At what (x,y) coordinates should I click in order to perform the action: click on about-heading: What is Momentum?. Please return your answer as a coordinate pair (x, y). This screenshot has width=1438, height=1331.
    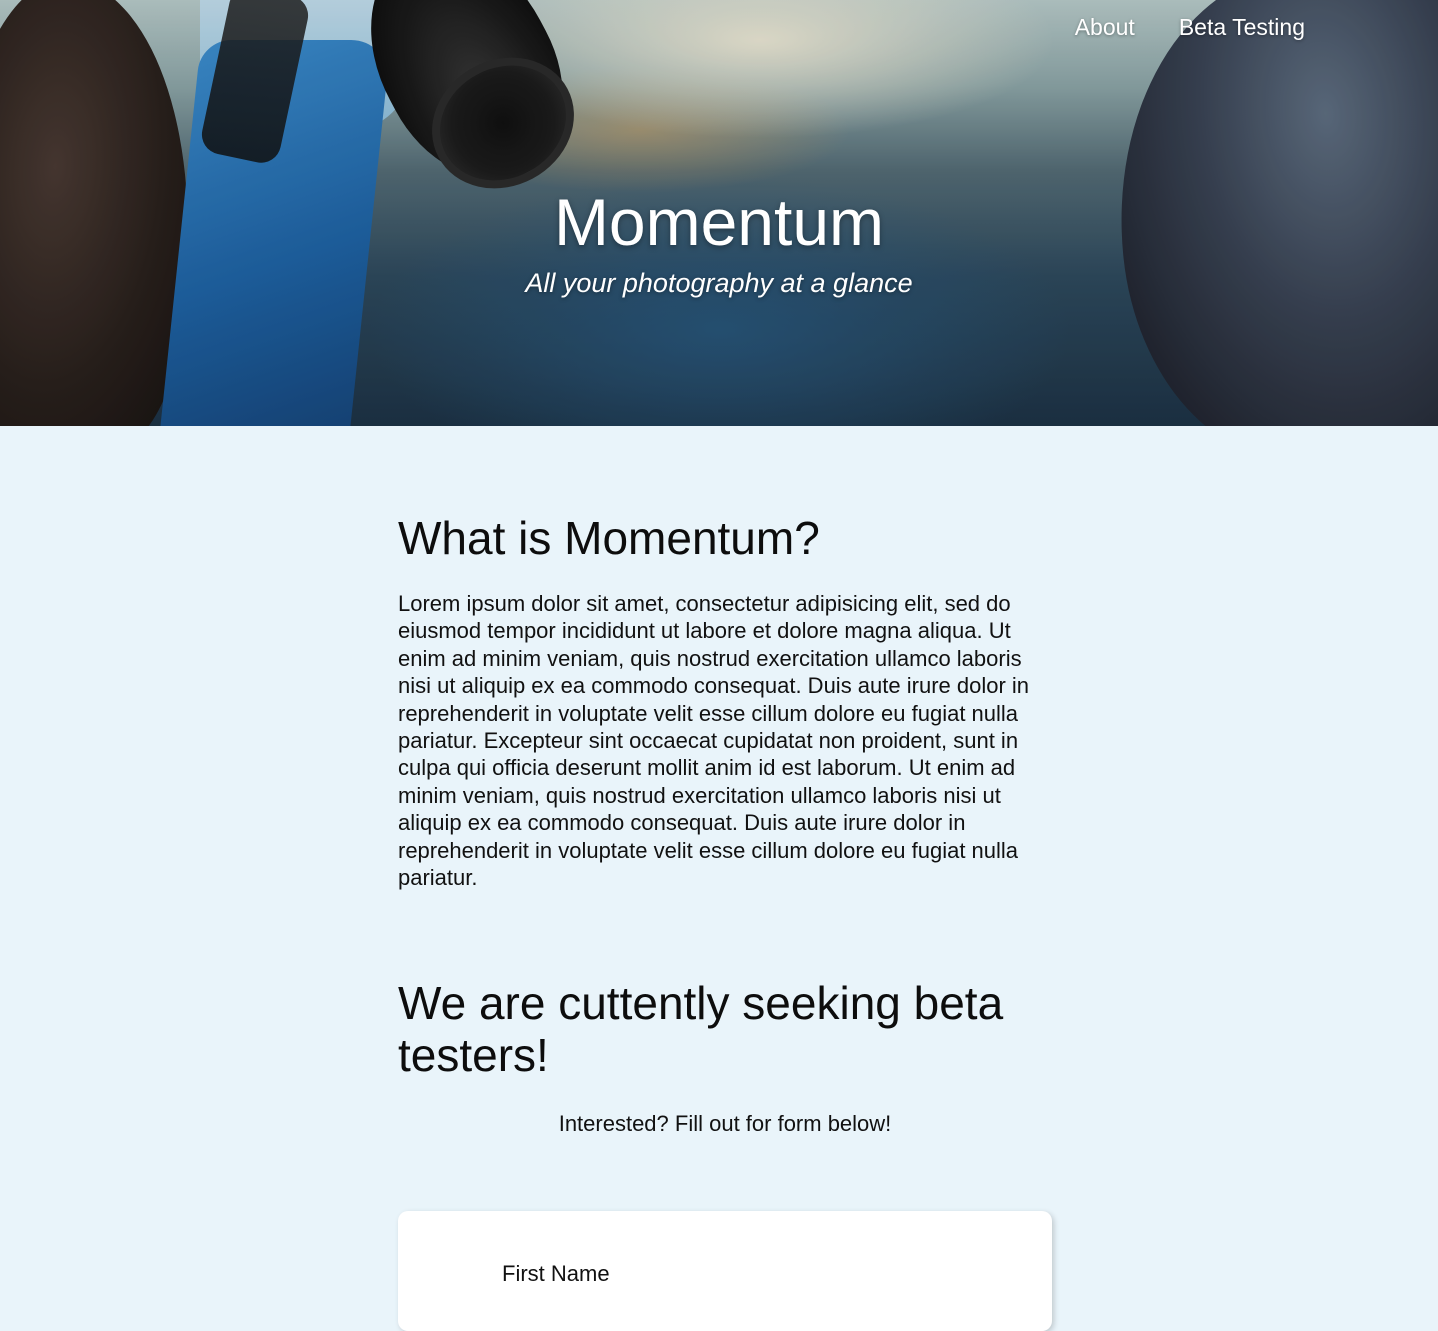
    Looking at the image, I should click on (609, 538).